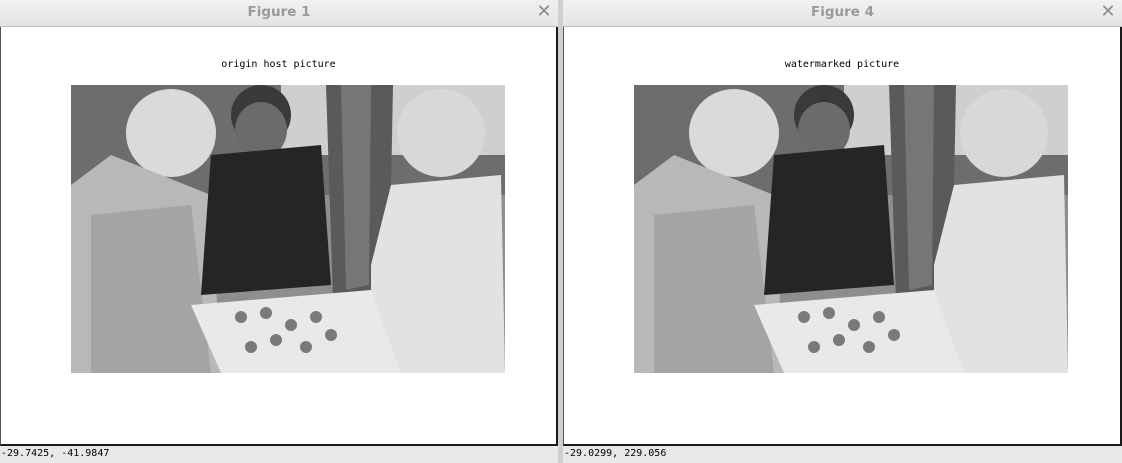 The height and width of the screenshot is (463, 1122). I want to click on cursor-coordinates: -29.0299, 229.056, so click(615, 453).